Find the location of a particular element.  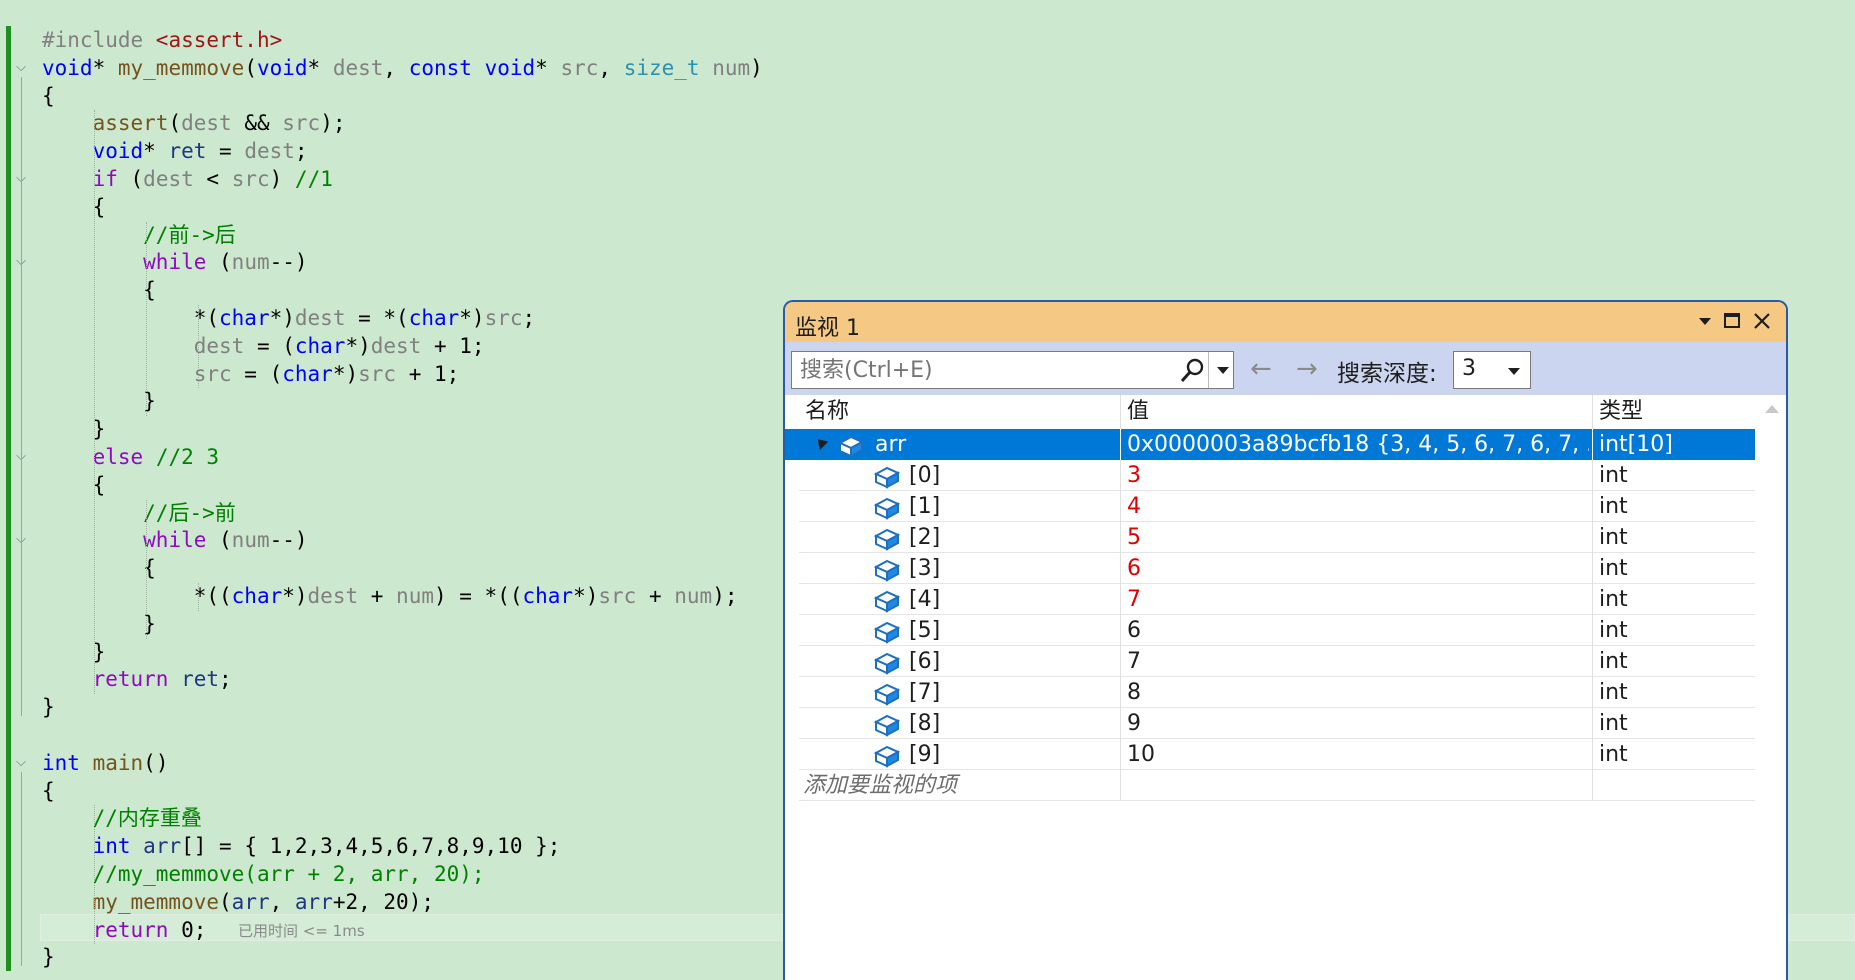

search-icon is located at coordinates (1192, 371).